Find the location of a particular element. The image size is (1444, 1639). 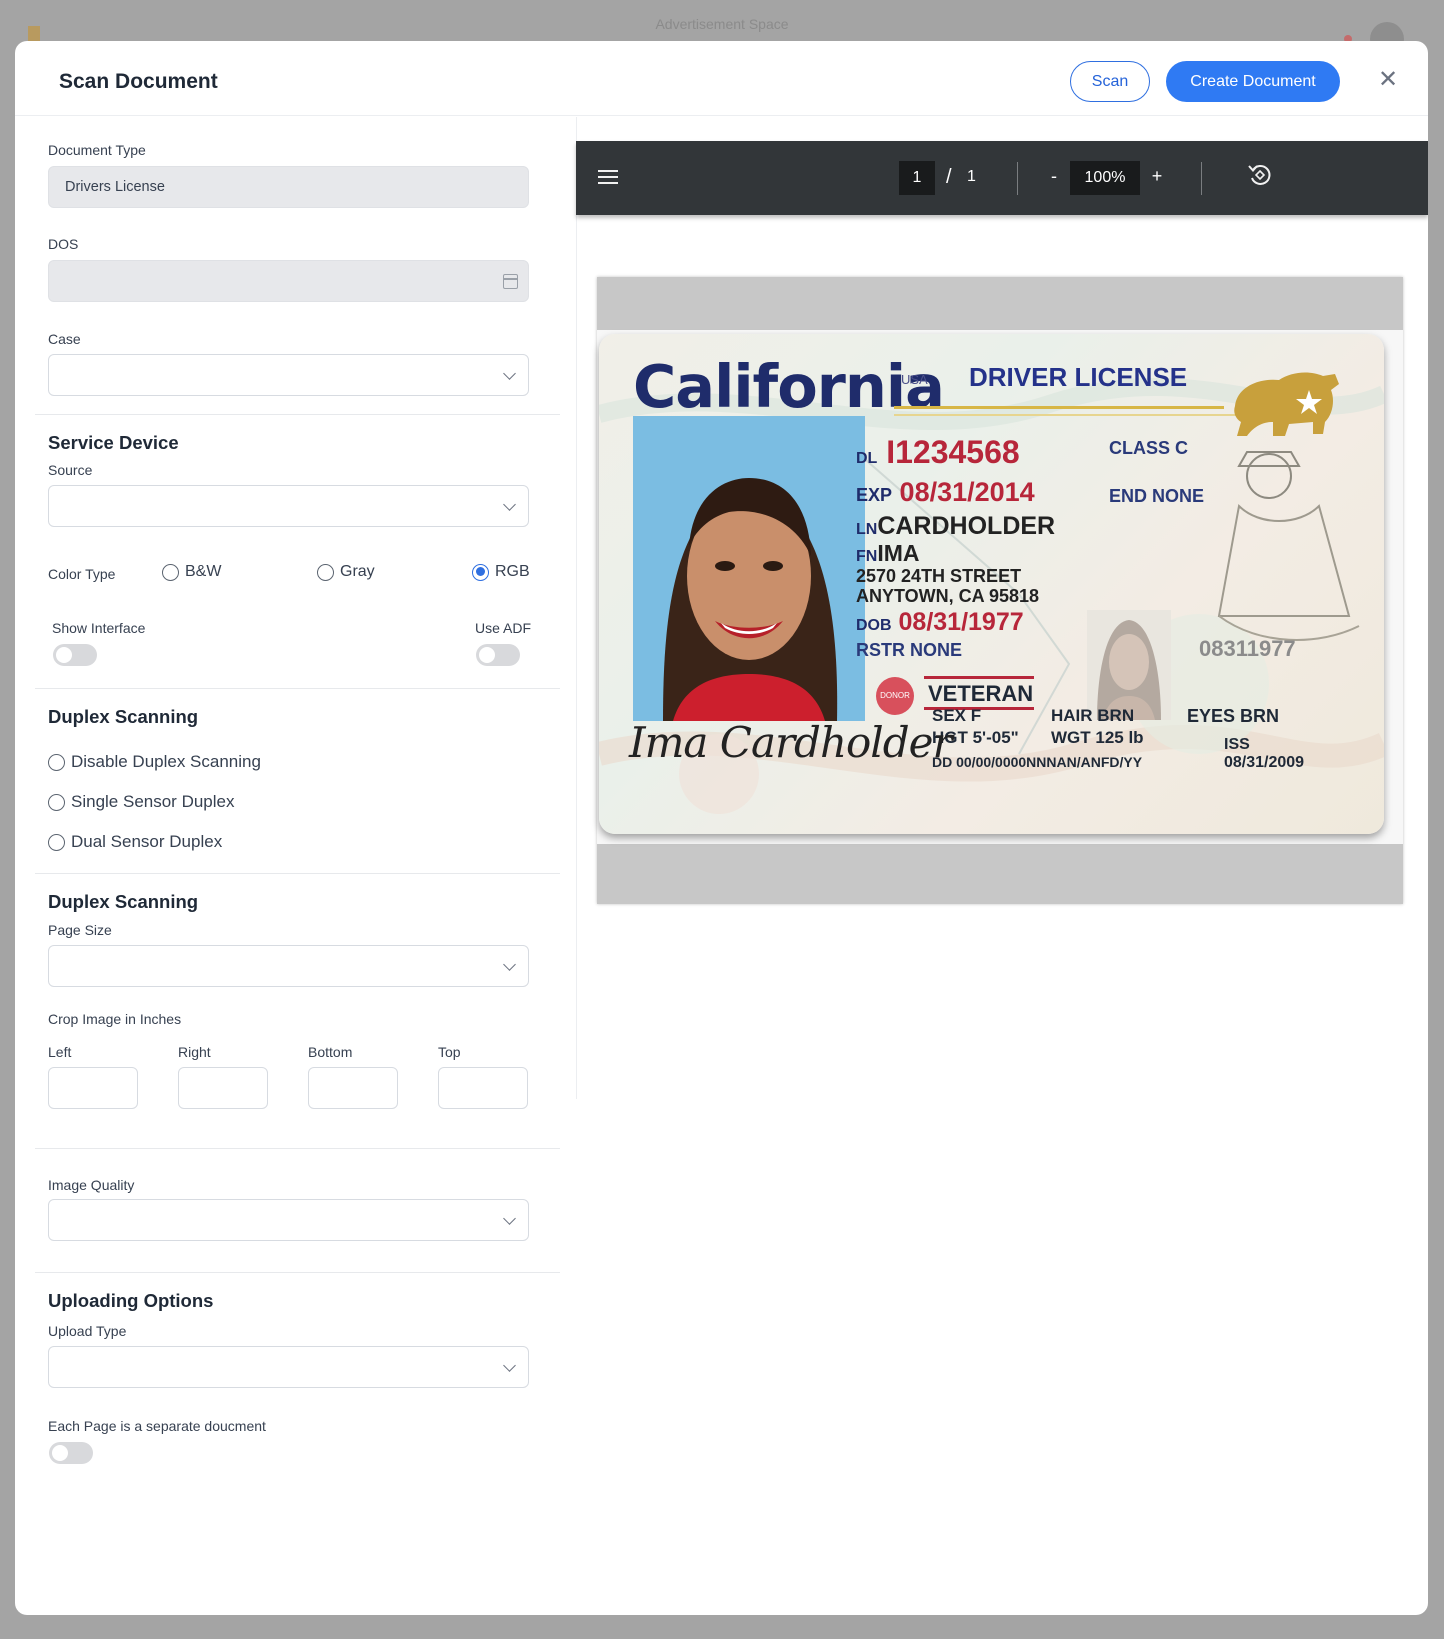

fn-label: FN is located at coordinates (867, 556).